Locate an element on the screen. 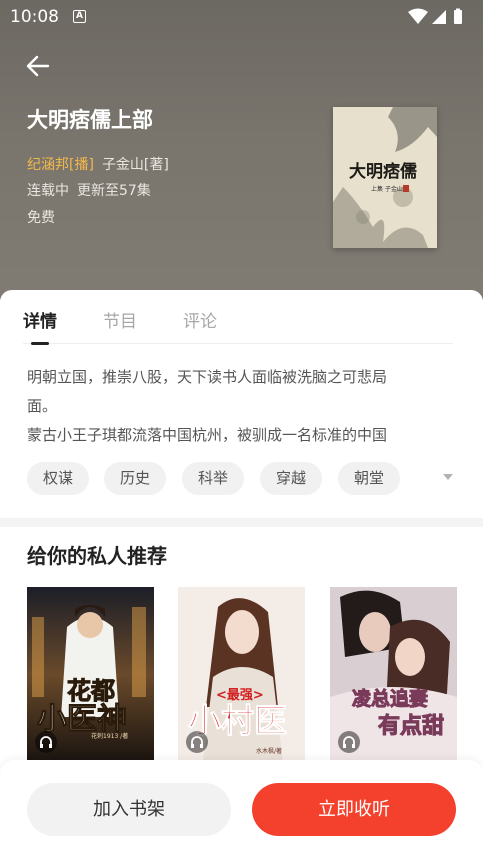 Image resolution: width=483 pixels, height=858 pixels. tag-chip: 权谋 is located at coordinates (58, 478).